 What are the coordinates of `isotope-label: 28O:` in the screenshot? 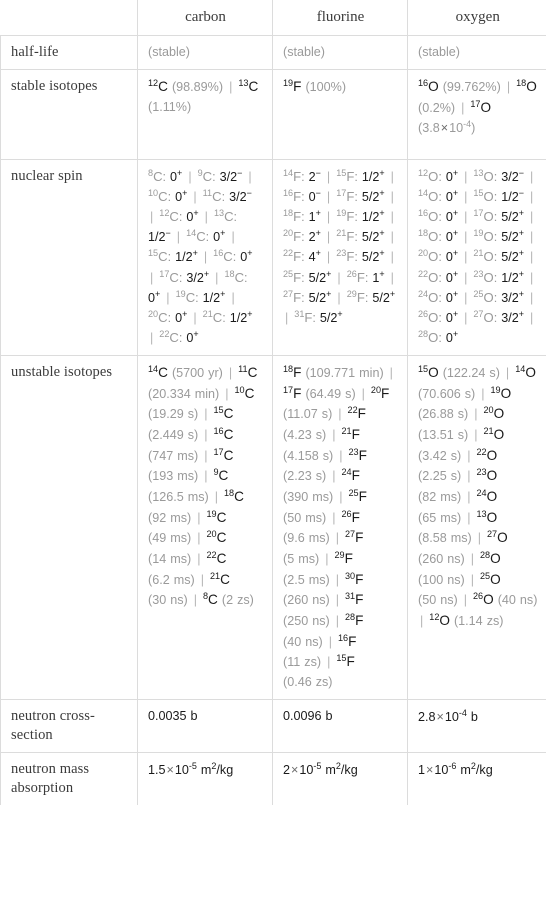 It's located at (430, 337).